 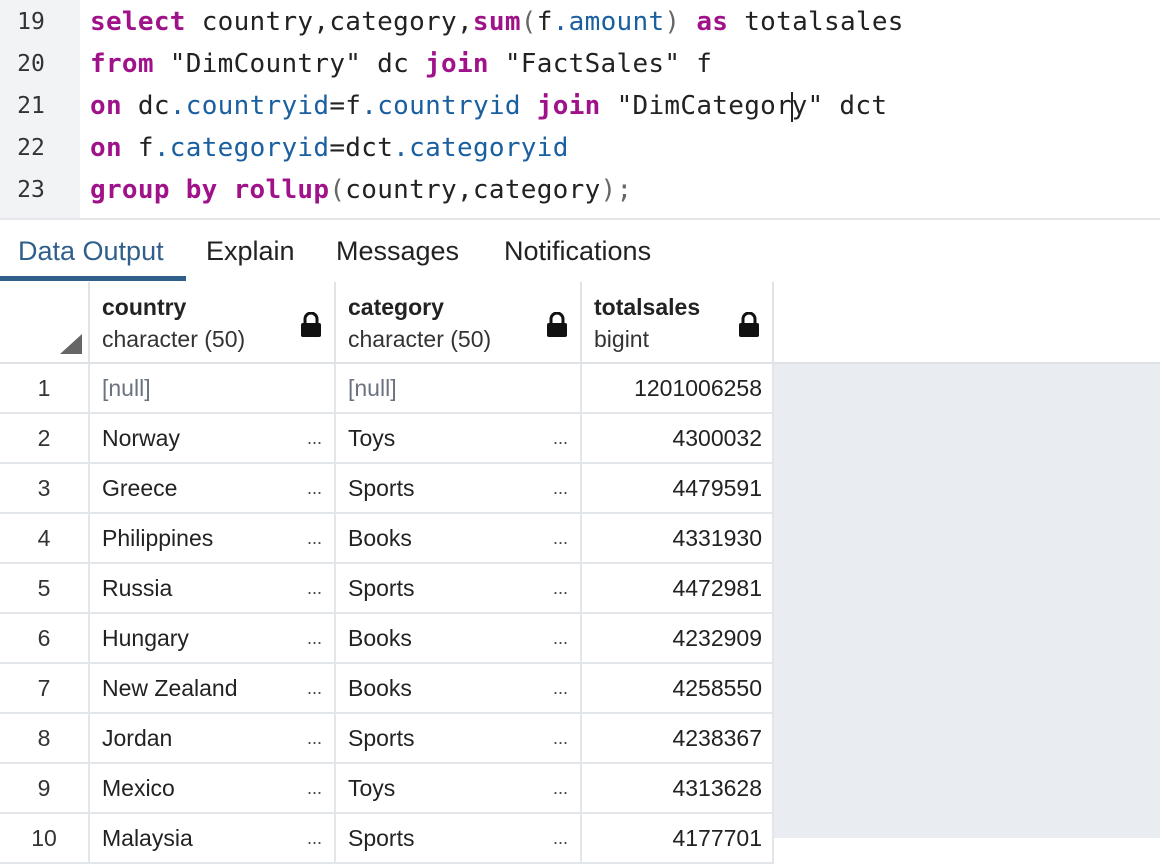 I want to click on table-row: 5 Russia... Sports... 4472981, so click(x=387, y=589).